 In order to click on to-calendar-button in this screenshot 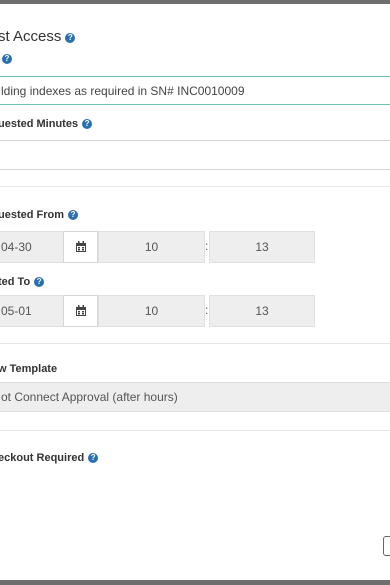, I will do `click(80, 311)`.